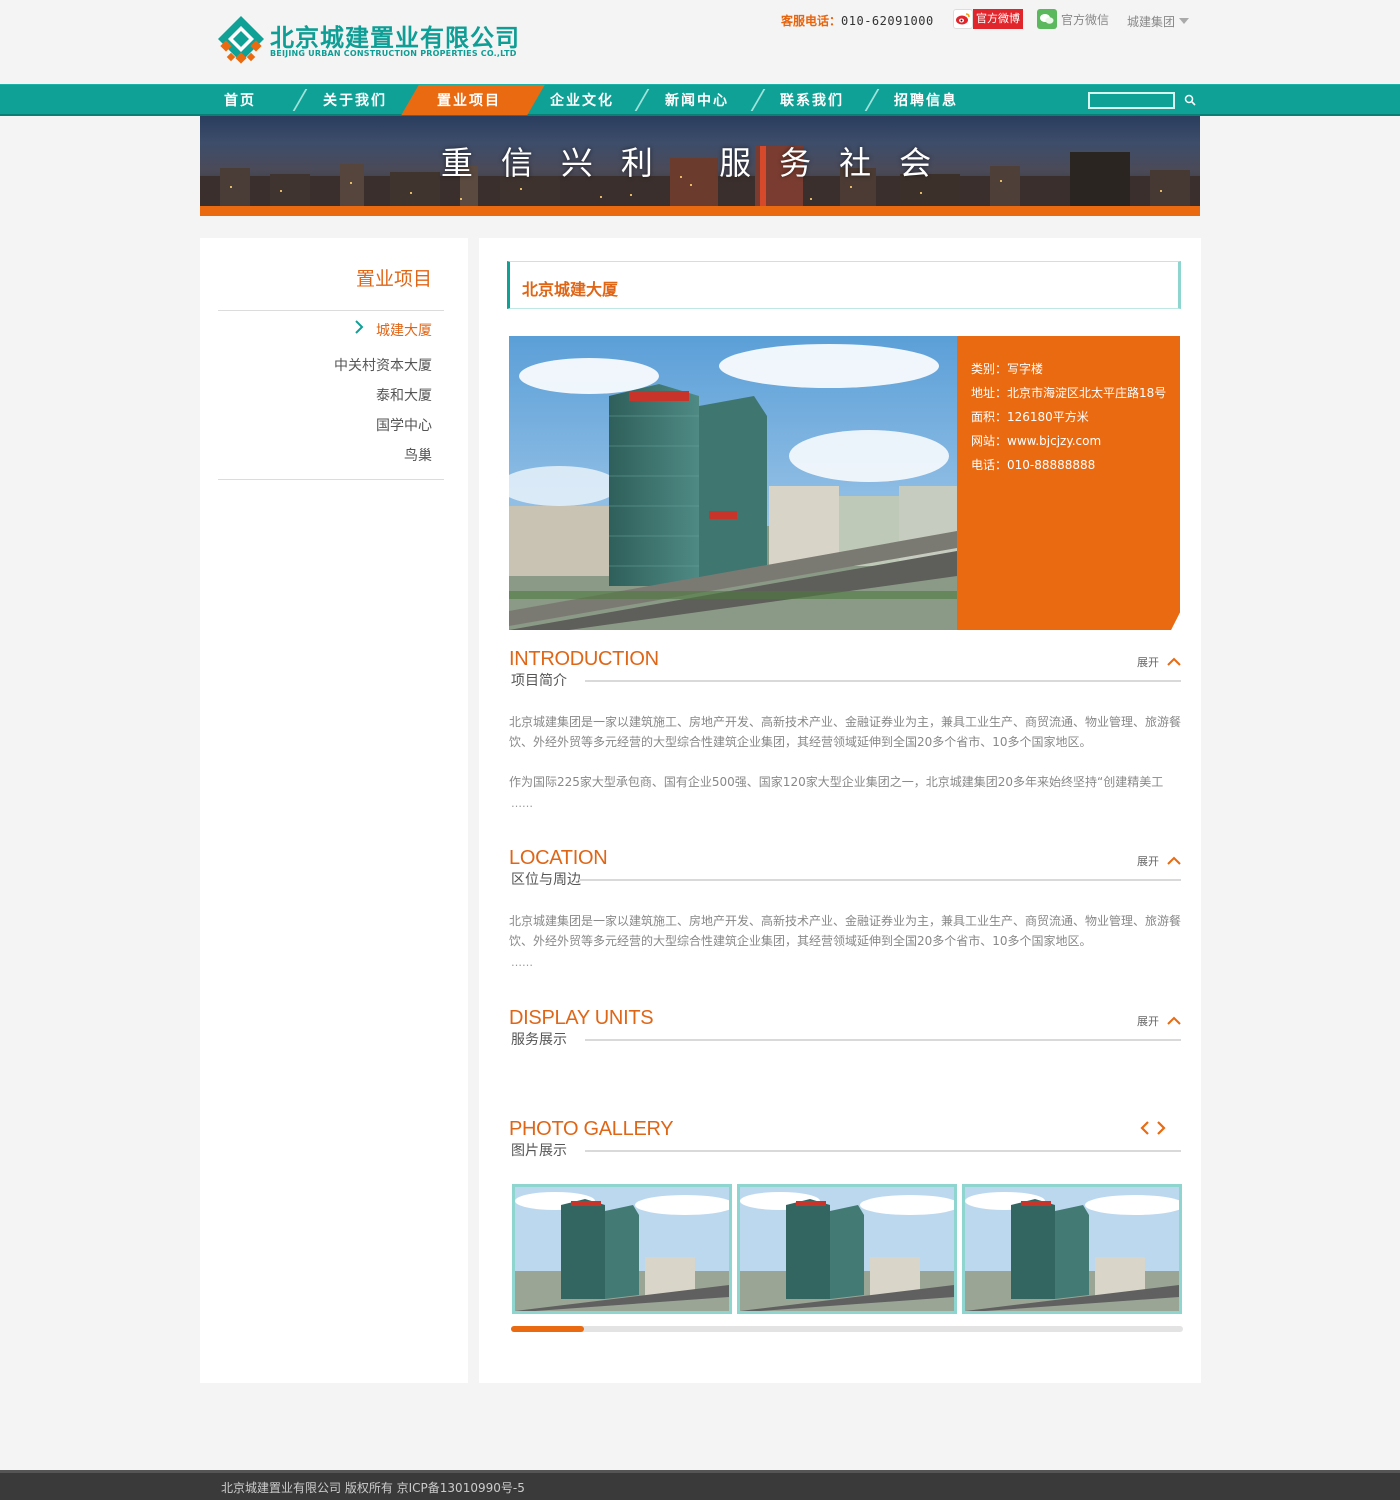 The height and width of the screenshot is (1500, 1400). Describe the element at coordinates (582, 100) in the screenshot. I see `nav-item-culture: 企业文化` at that location.